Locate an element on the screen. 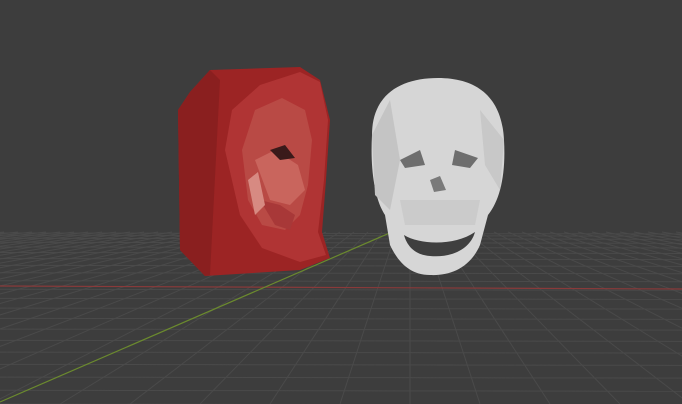  white-skull is located at coordinates (438, 177).